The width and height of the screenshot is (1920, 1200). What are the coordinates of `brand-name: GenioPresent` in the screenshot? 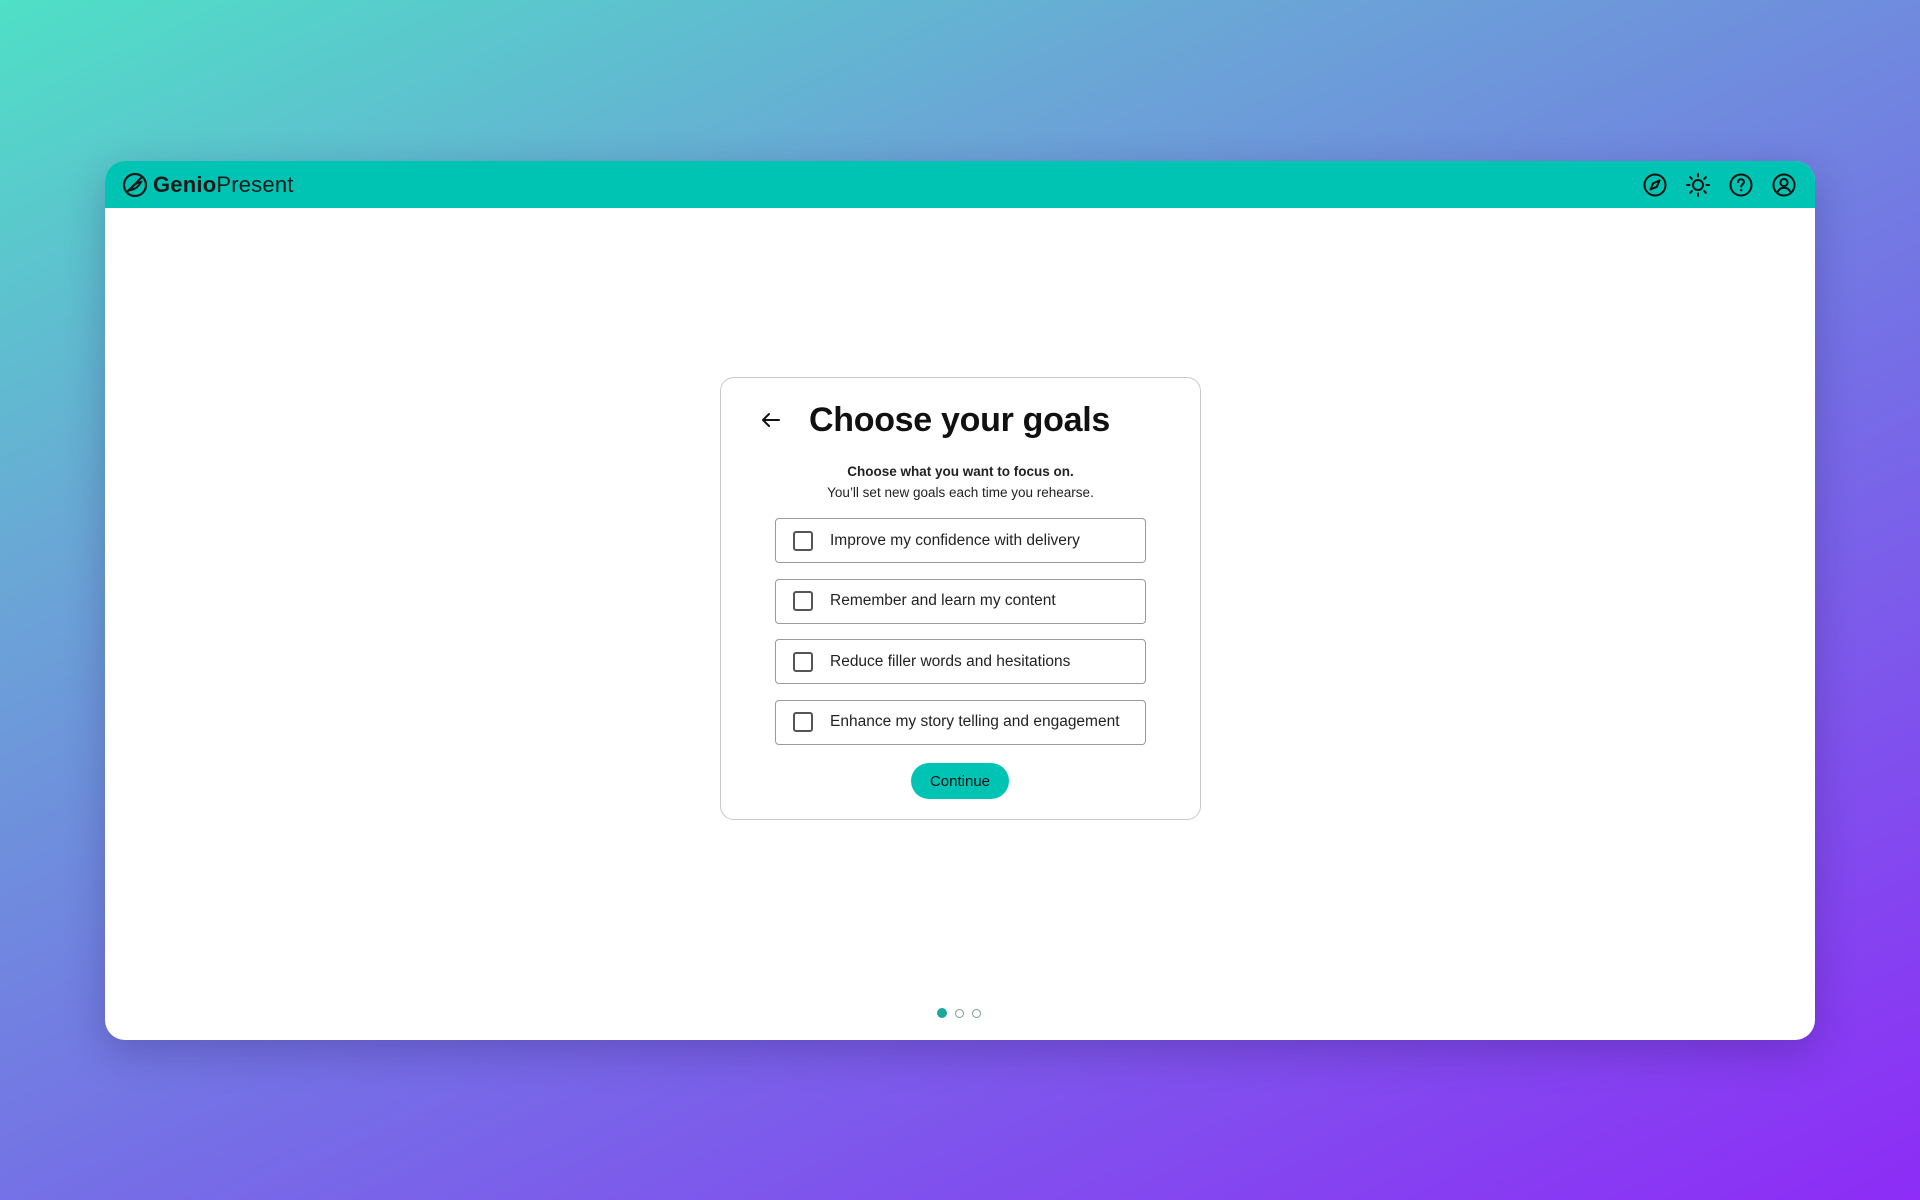 It's located at (223, 185).